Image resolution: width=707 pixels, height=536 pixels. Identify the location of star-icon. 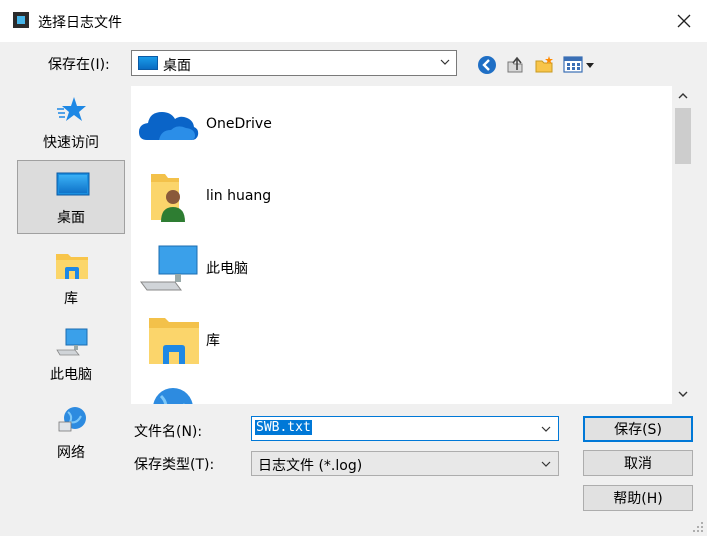
(71, 109).